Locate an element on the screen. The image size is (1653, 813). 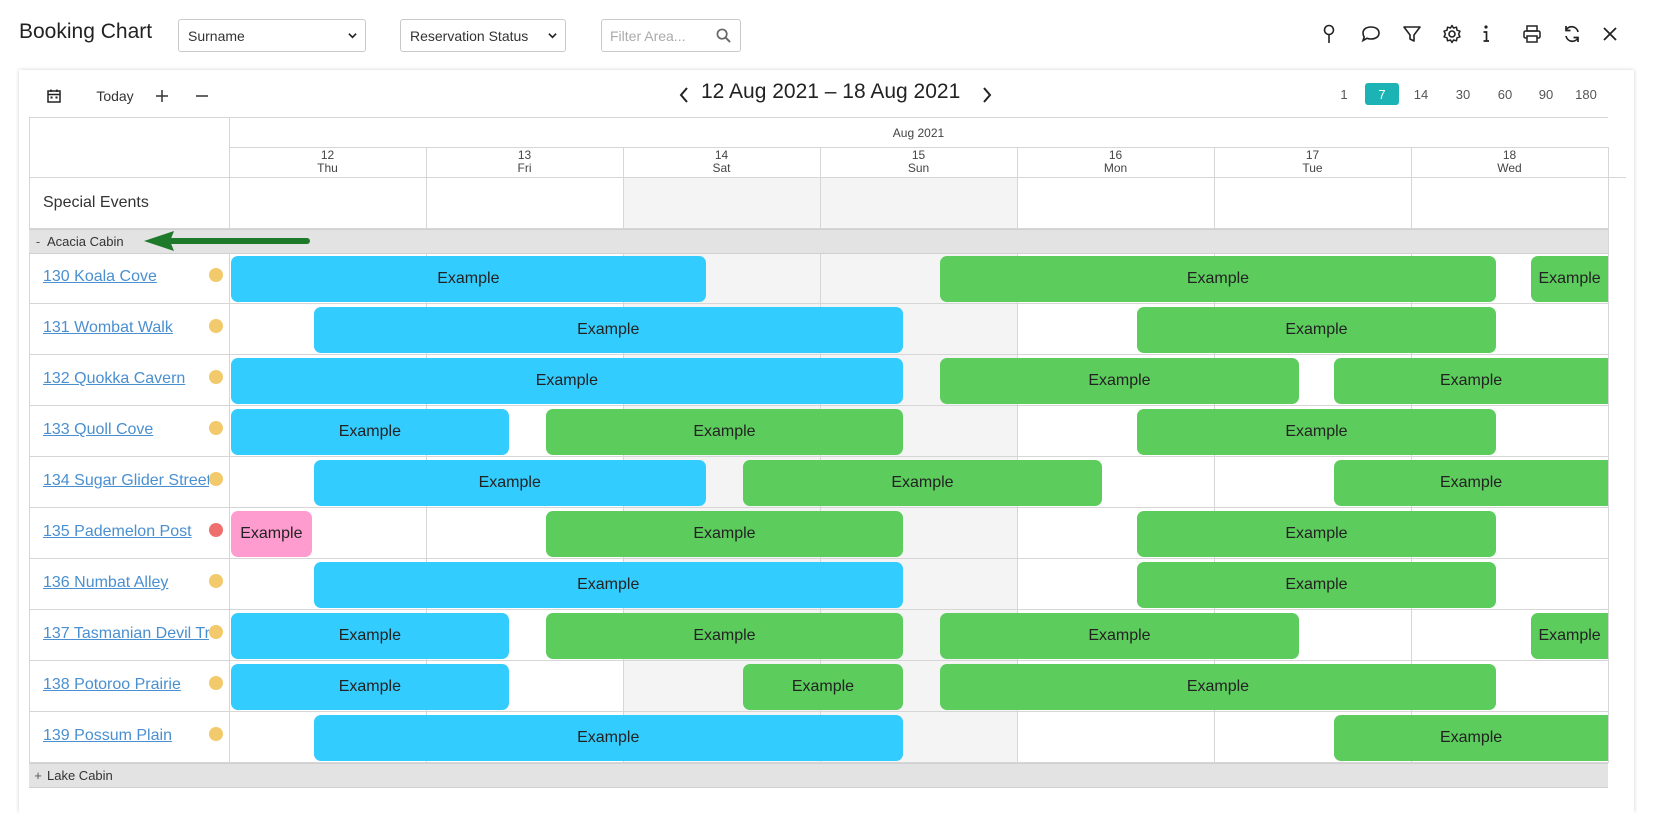
date-range-title: 12 Aug 2021 – 18 Aug 2021 is located at coordinates (831, 91).